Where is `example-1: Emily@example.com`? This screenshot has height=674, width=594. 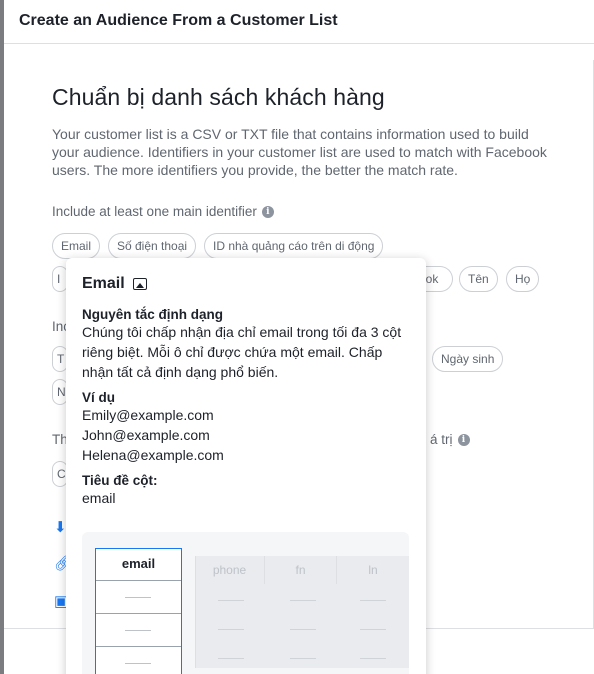 example-1: Emily@example.com is located at coordinates (148, 415).